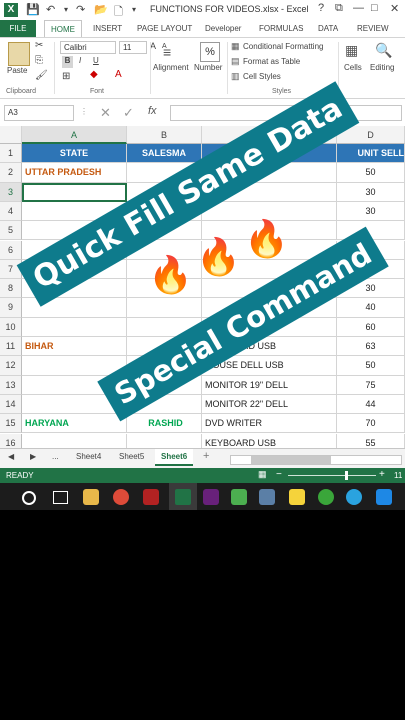 This screenshot has width=405, height=720. What do you see at coordinates (29, 498) in the screenshot?
I see `search-icon` at bounding box center [29, 498].